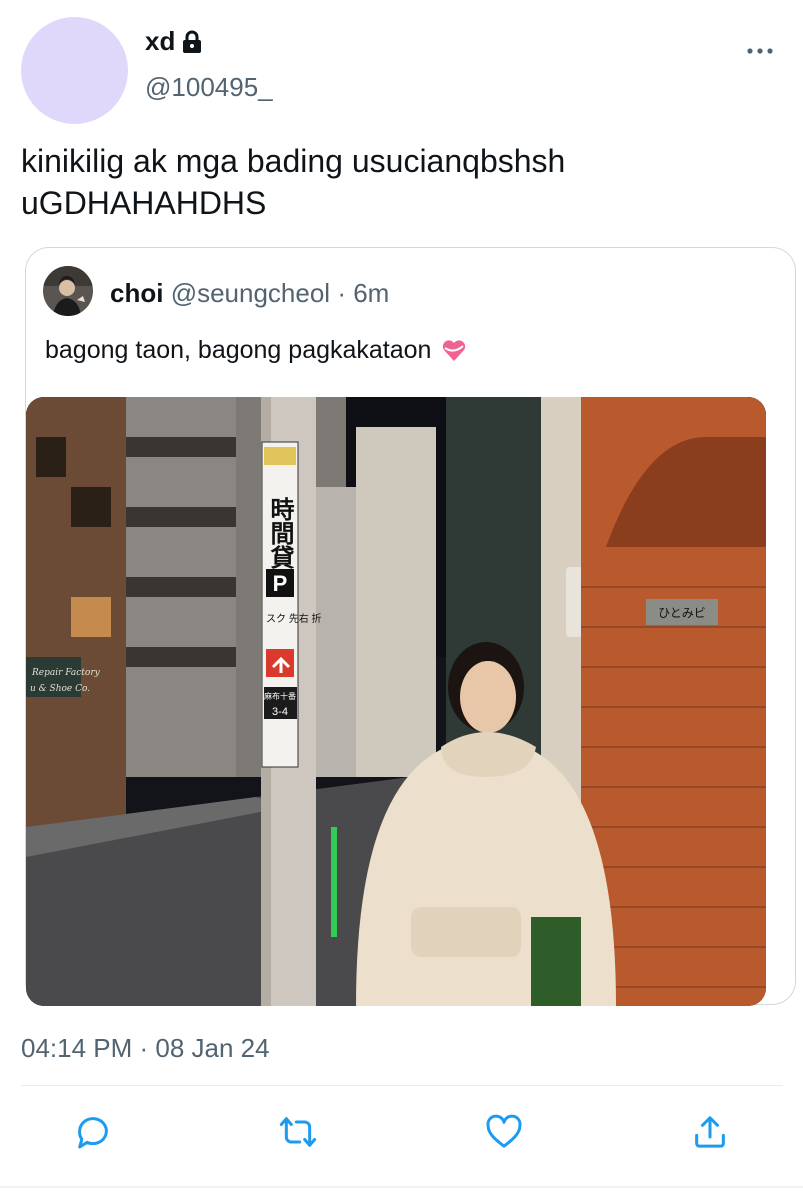  I want to click on more-options-icon, so click(760, 51).